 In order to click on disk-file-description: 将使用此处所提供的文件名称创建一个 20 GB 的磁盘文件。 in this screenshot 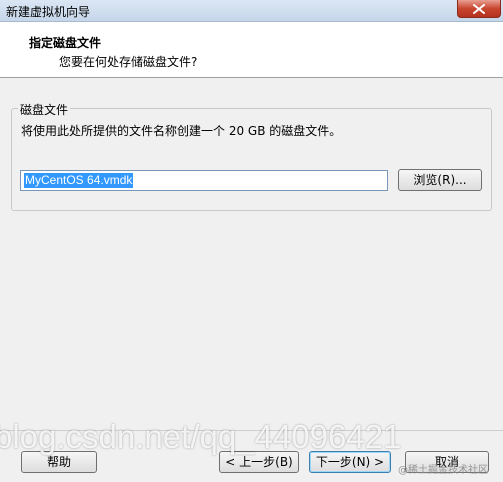, I will do `click(181, 131)`.